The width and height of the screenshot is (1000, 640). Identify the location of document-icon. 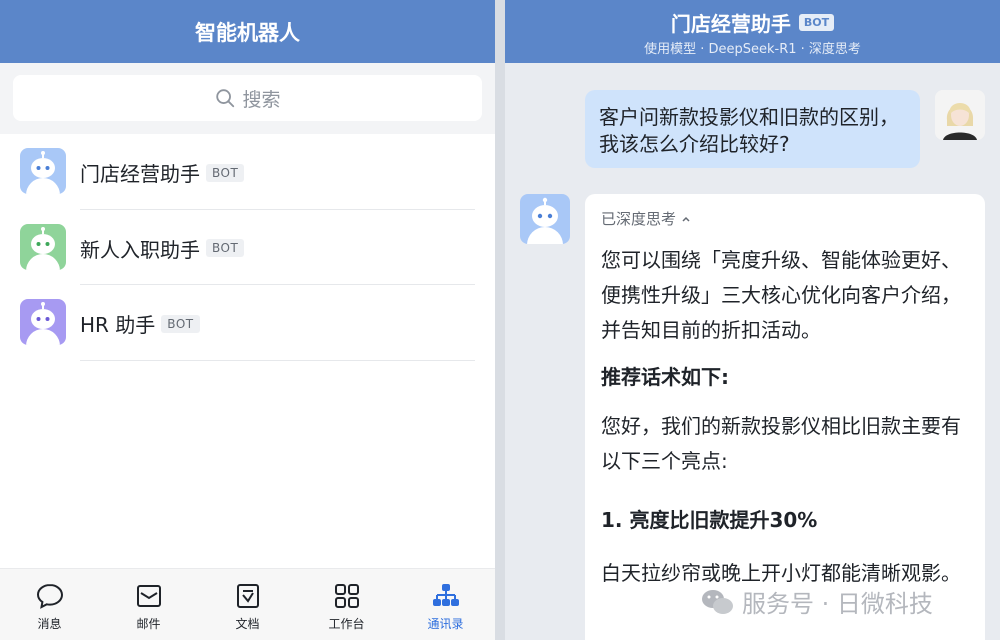
(247, 596).